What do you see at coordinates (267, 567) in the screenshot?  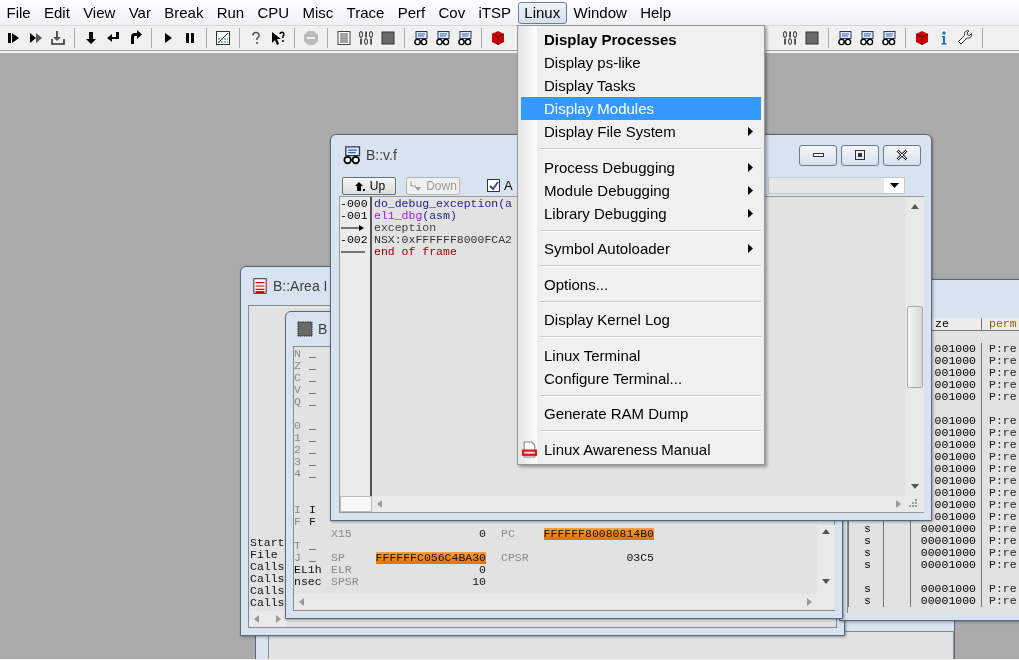 I see `log-line: Calls` at bounding box center [267, 567].